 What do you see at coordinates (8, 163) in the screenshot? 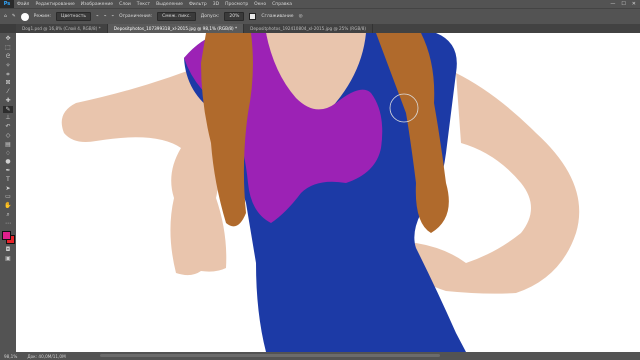
I see `dodge-tool-icon: ●` at bounding box center [8, 163].